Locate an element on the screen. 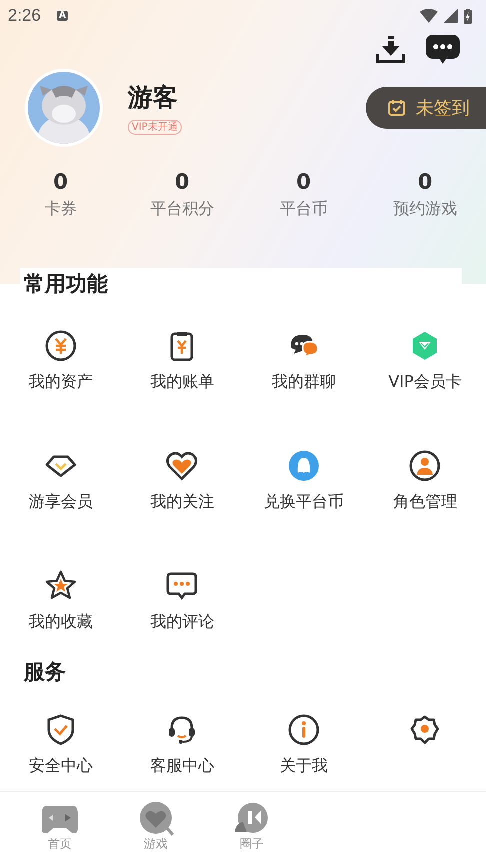  service-label: 客服中心 is located at coordinates (182, 766).